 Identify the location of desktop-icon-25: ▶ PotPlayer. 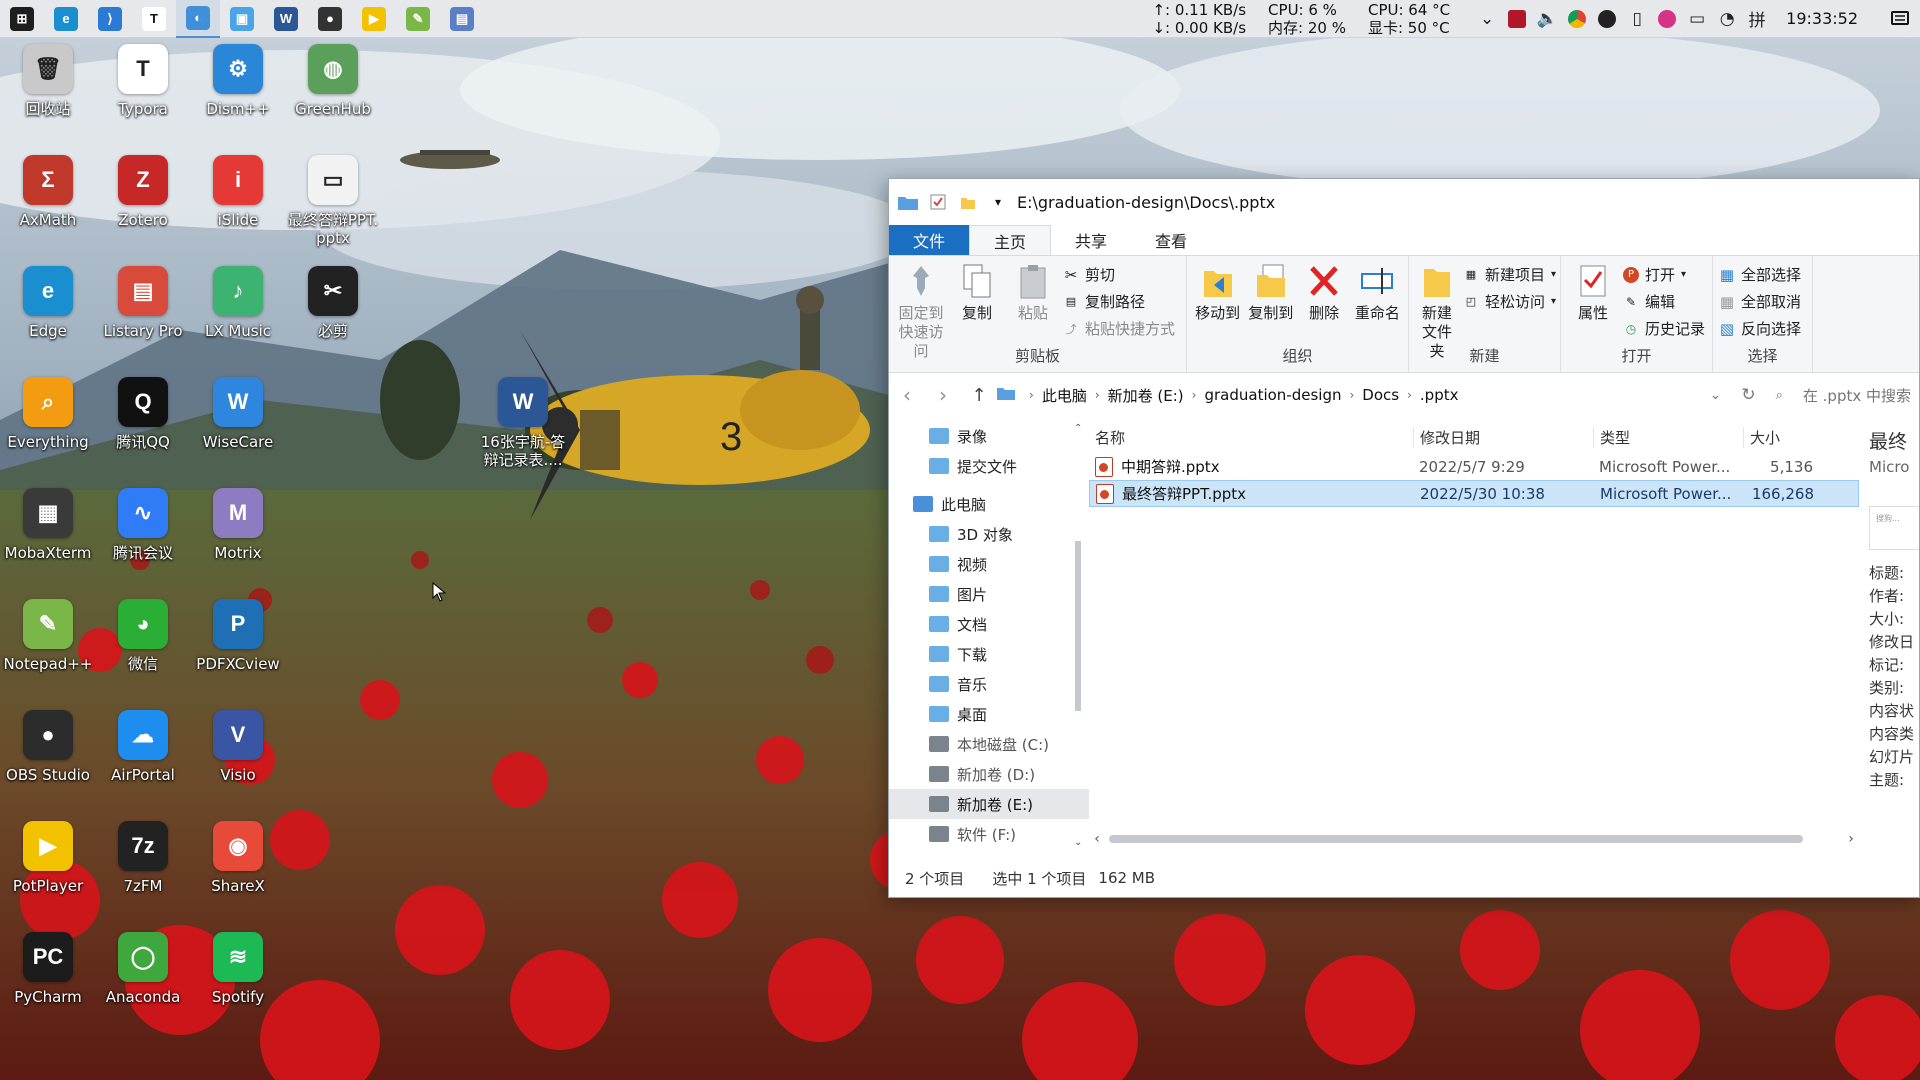
(48, 858).